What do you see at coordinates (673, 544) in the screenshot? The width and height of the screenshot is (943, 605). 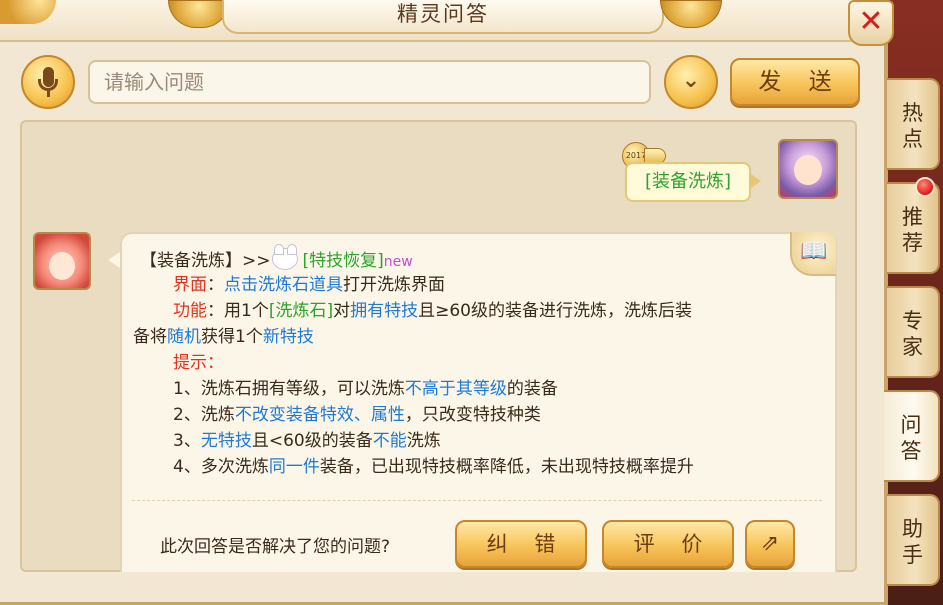 I see `rate-label: 评 价` at bounding box center [673, 544].